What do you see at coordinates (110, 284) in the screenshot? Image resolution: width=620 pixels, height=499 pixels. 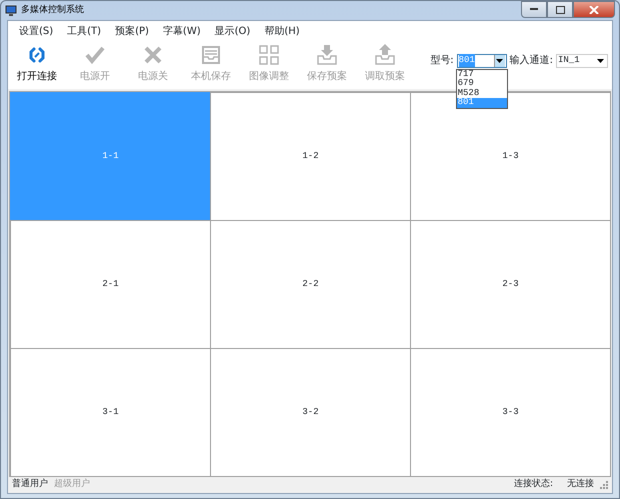 I see `grid-cell: 2-1` at bounding box center [110, 284].